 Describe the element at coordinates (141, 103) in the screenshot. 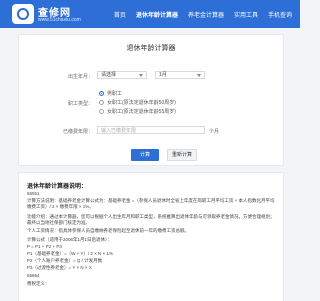

I see `option-label: 女职工(原法定退休年龄50周岁)` at that location.